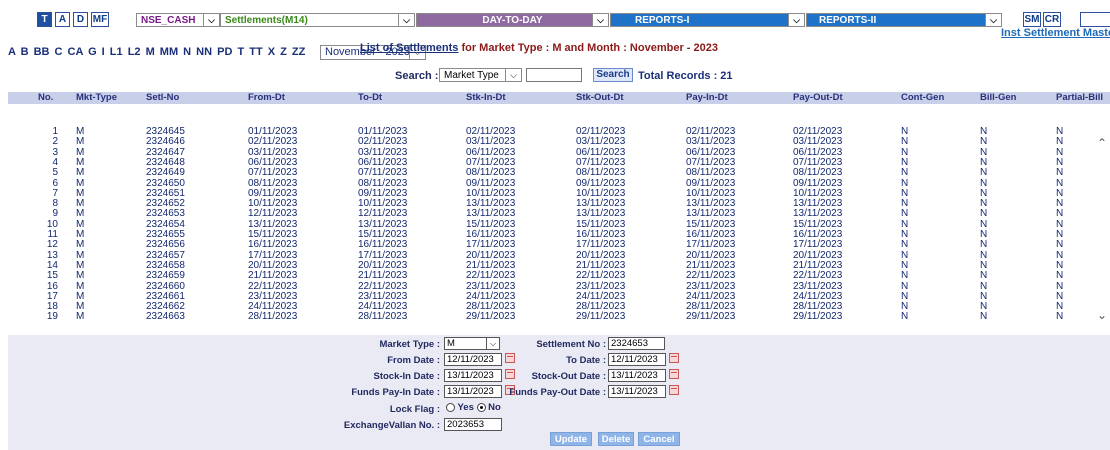 The width and height of the screenshot is (1110, 450). What do you see at coordinates (818, 173) in the screenshot?
I see `table-cell: 08/11/2023` at bounding box center [818, 173].